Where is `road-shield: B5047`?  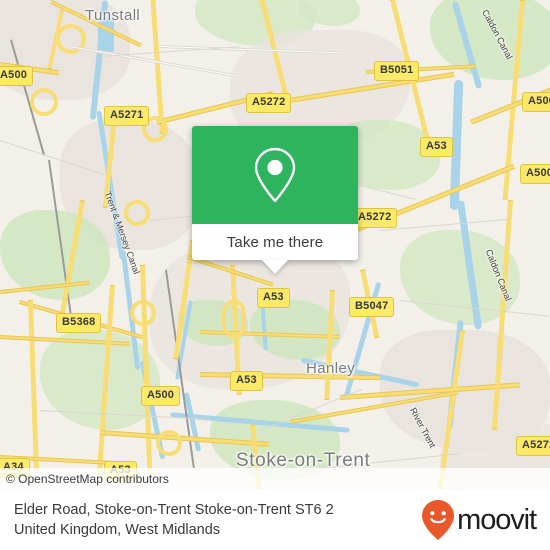
road-shield: B5047 is located at coordinates (372, 307).